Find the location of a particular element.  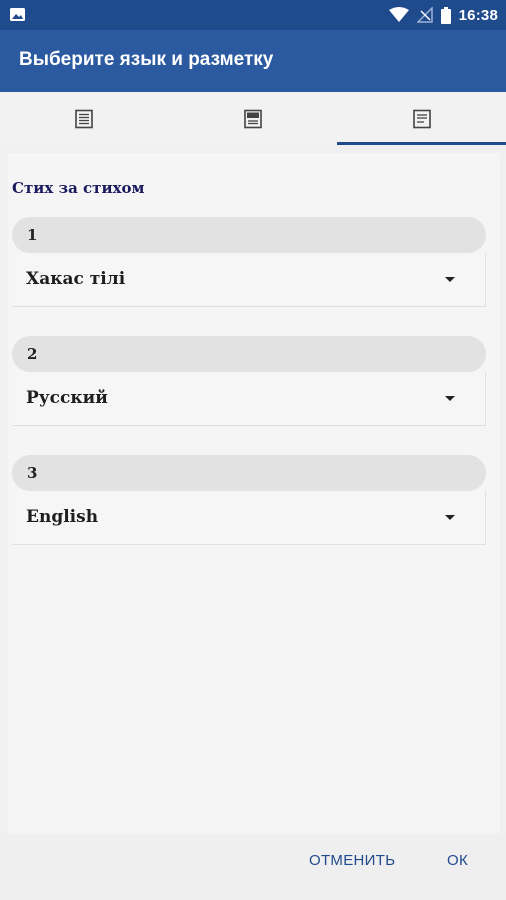

selected-language: Русский is located at coordinates (67, 398).